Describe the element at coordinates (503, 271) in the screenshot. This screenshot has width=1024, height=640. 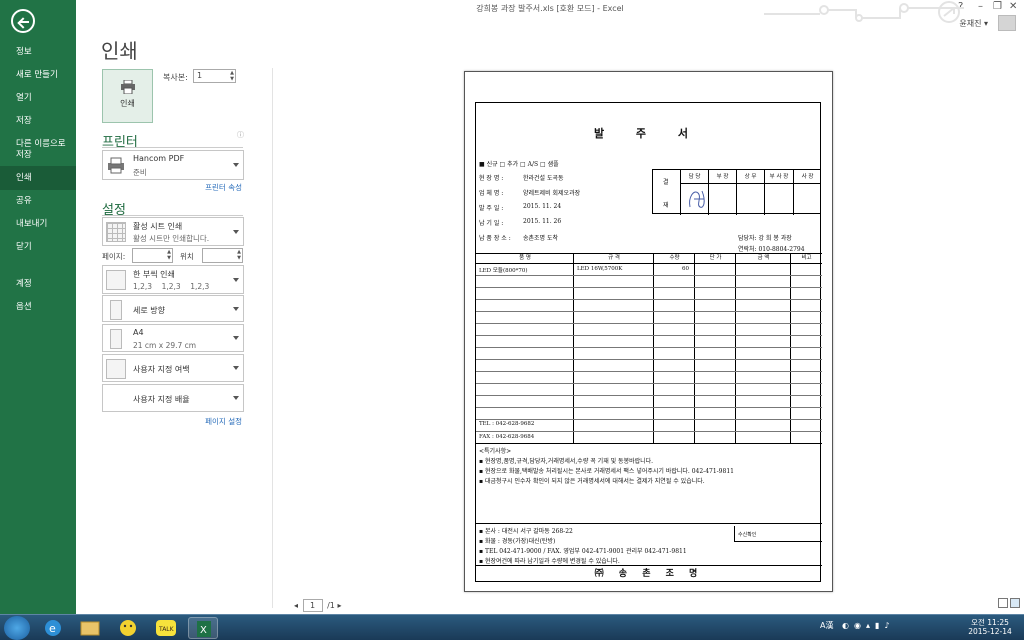
I see `item-name: LED 모듈(800*70)` at that location.